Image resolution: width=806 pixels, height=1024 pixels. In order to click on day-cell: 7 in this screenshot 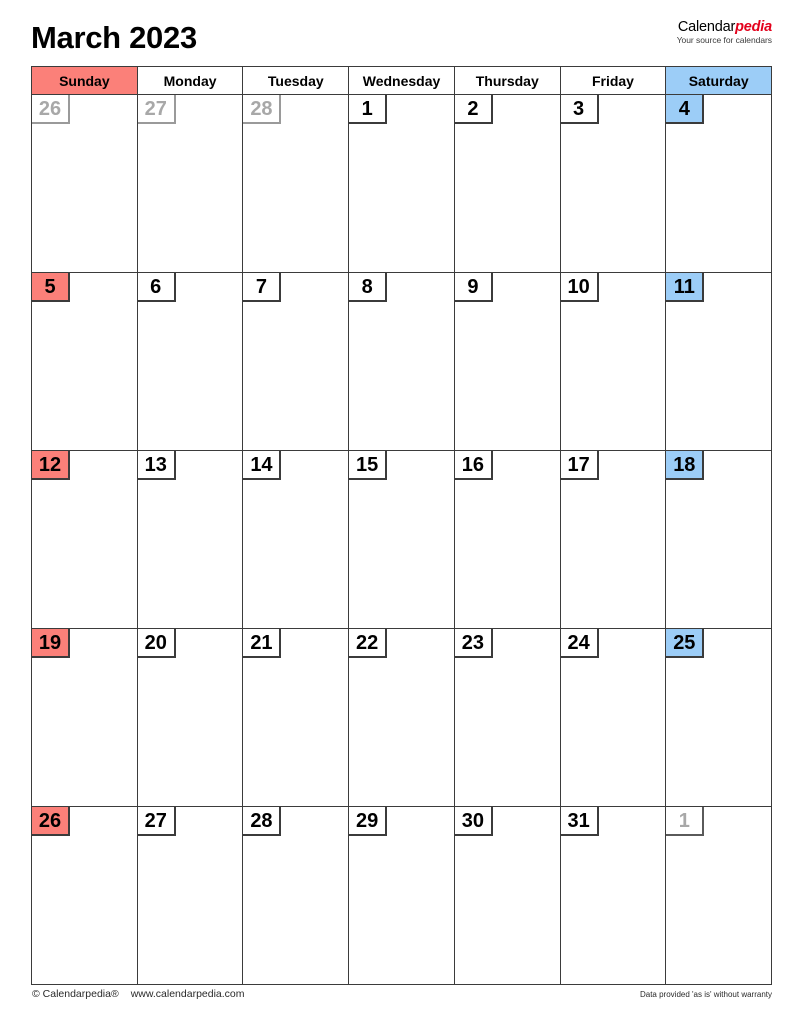, I will do `click(296, 361)`.